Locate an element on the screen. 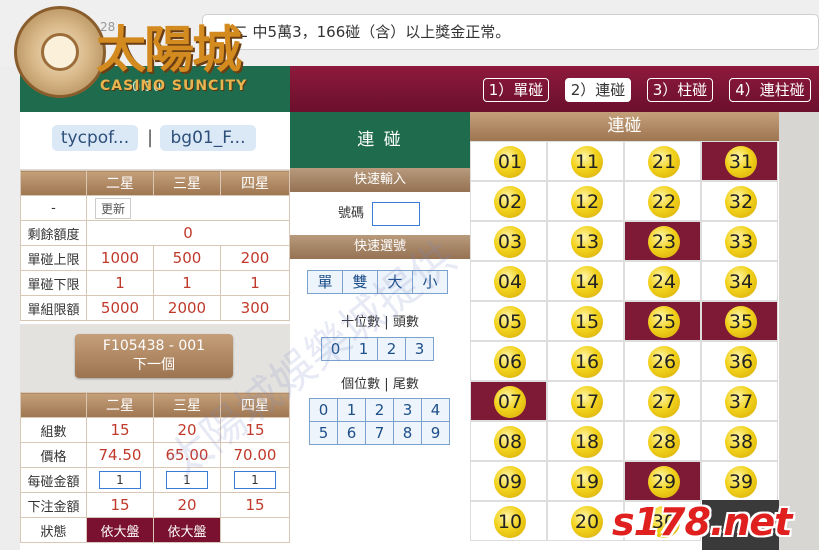 This screenshot has width=819, height=550. number-cell: 36 is located at coordinates (739, 361).